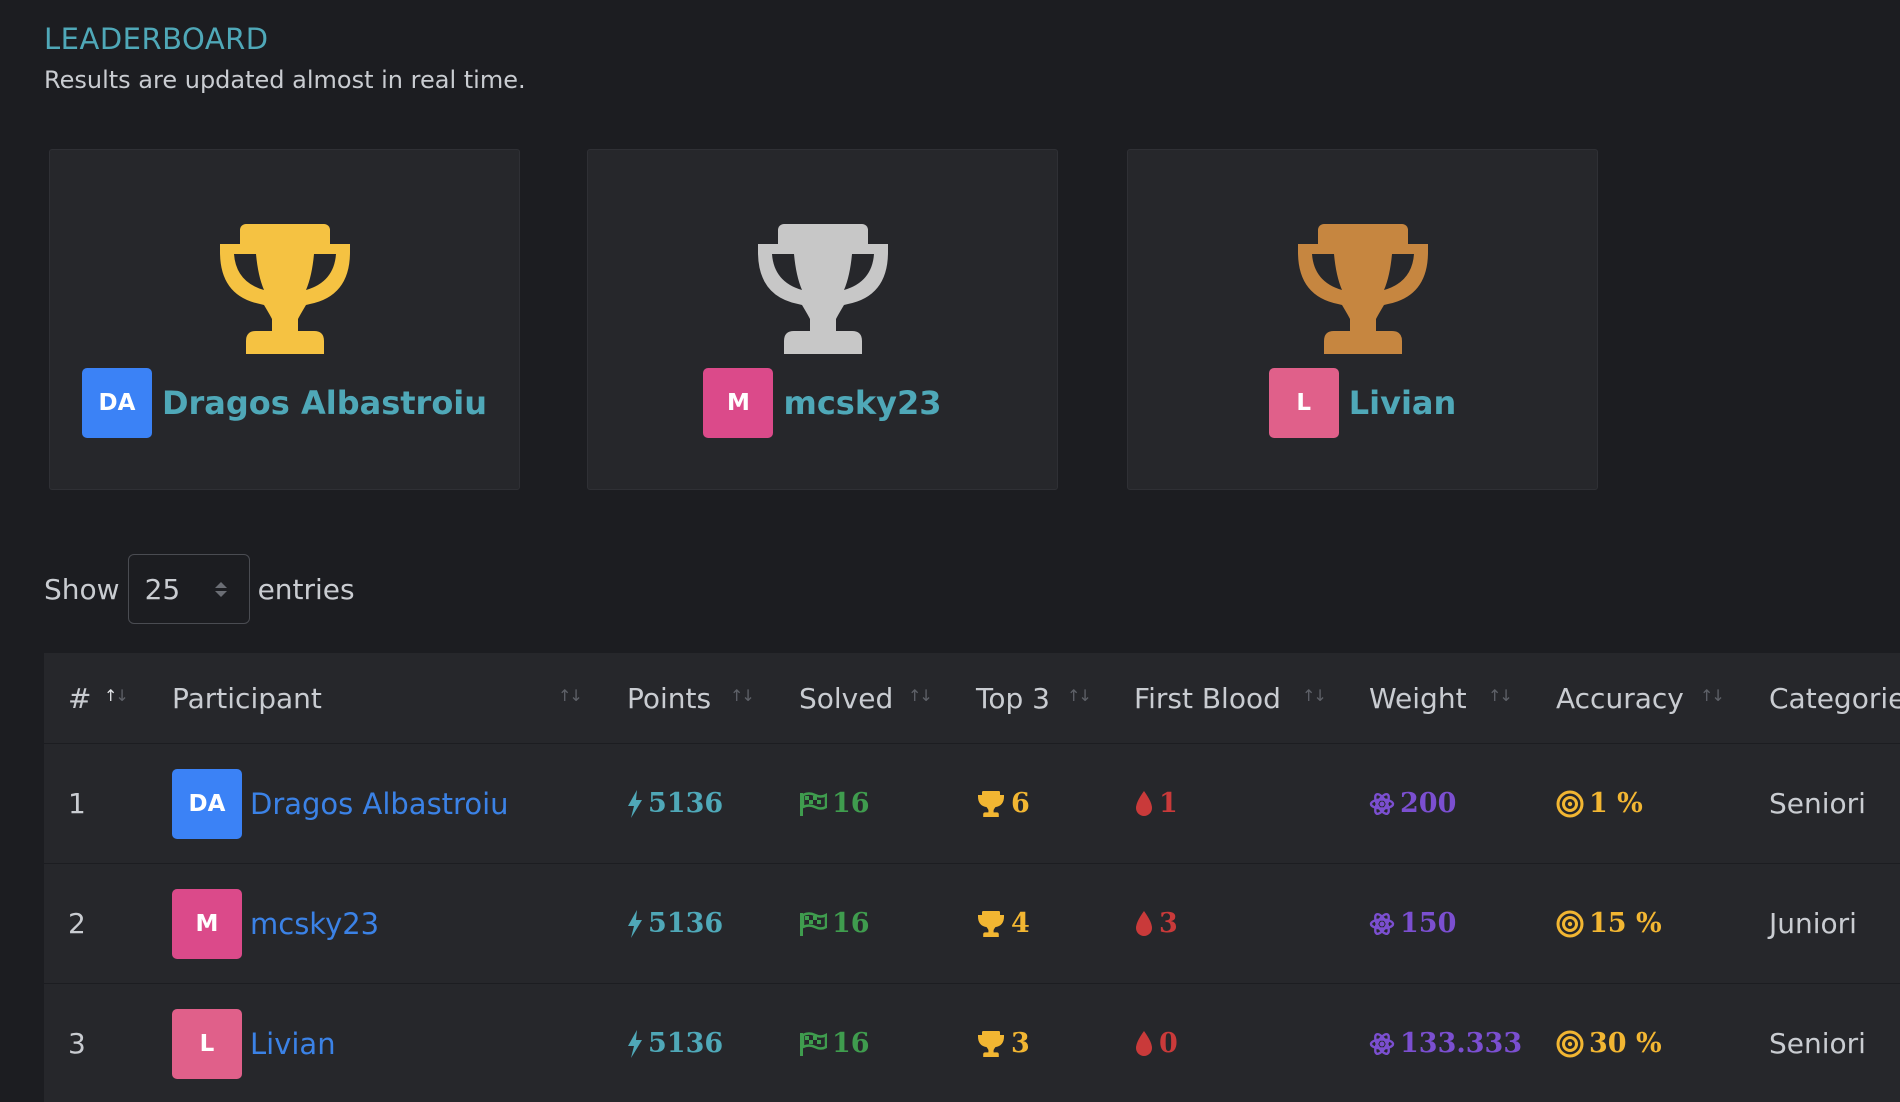 The width and height of the screenshot is (1900, 1102). What do you see at coordinates (822, 289) in the screenshot?
I see `silver-trophy-icon` at bounding box center [822, 289].